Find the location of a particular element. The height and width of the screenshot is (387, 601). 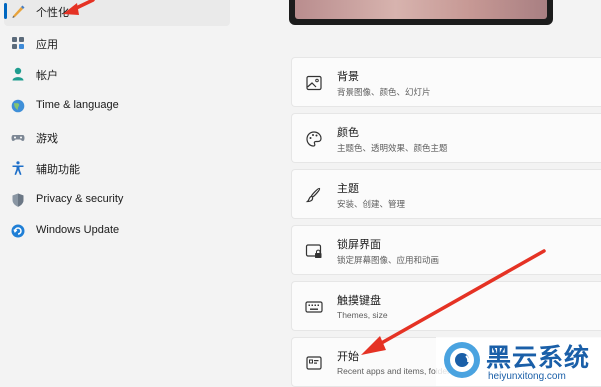

watermark-url: heiyunxitong.com is located at coordinates (527, 376).